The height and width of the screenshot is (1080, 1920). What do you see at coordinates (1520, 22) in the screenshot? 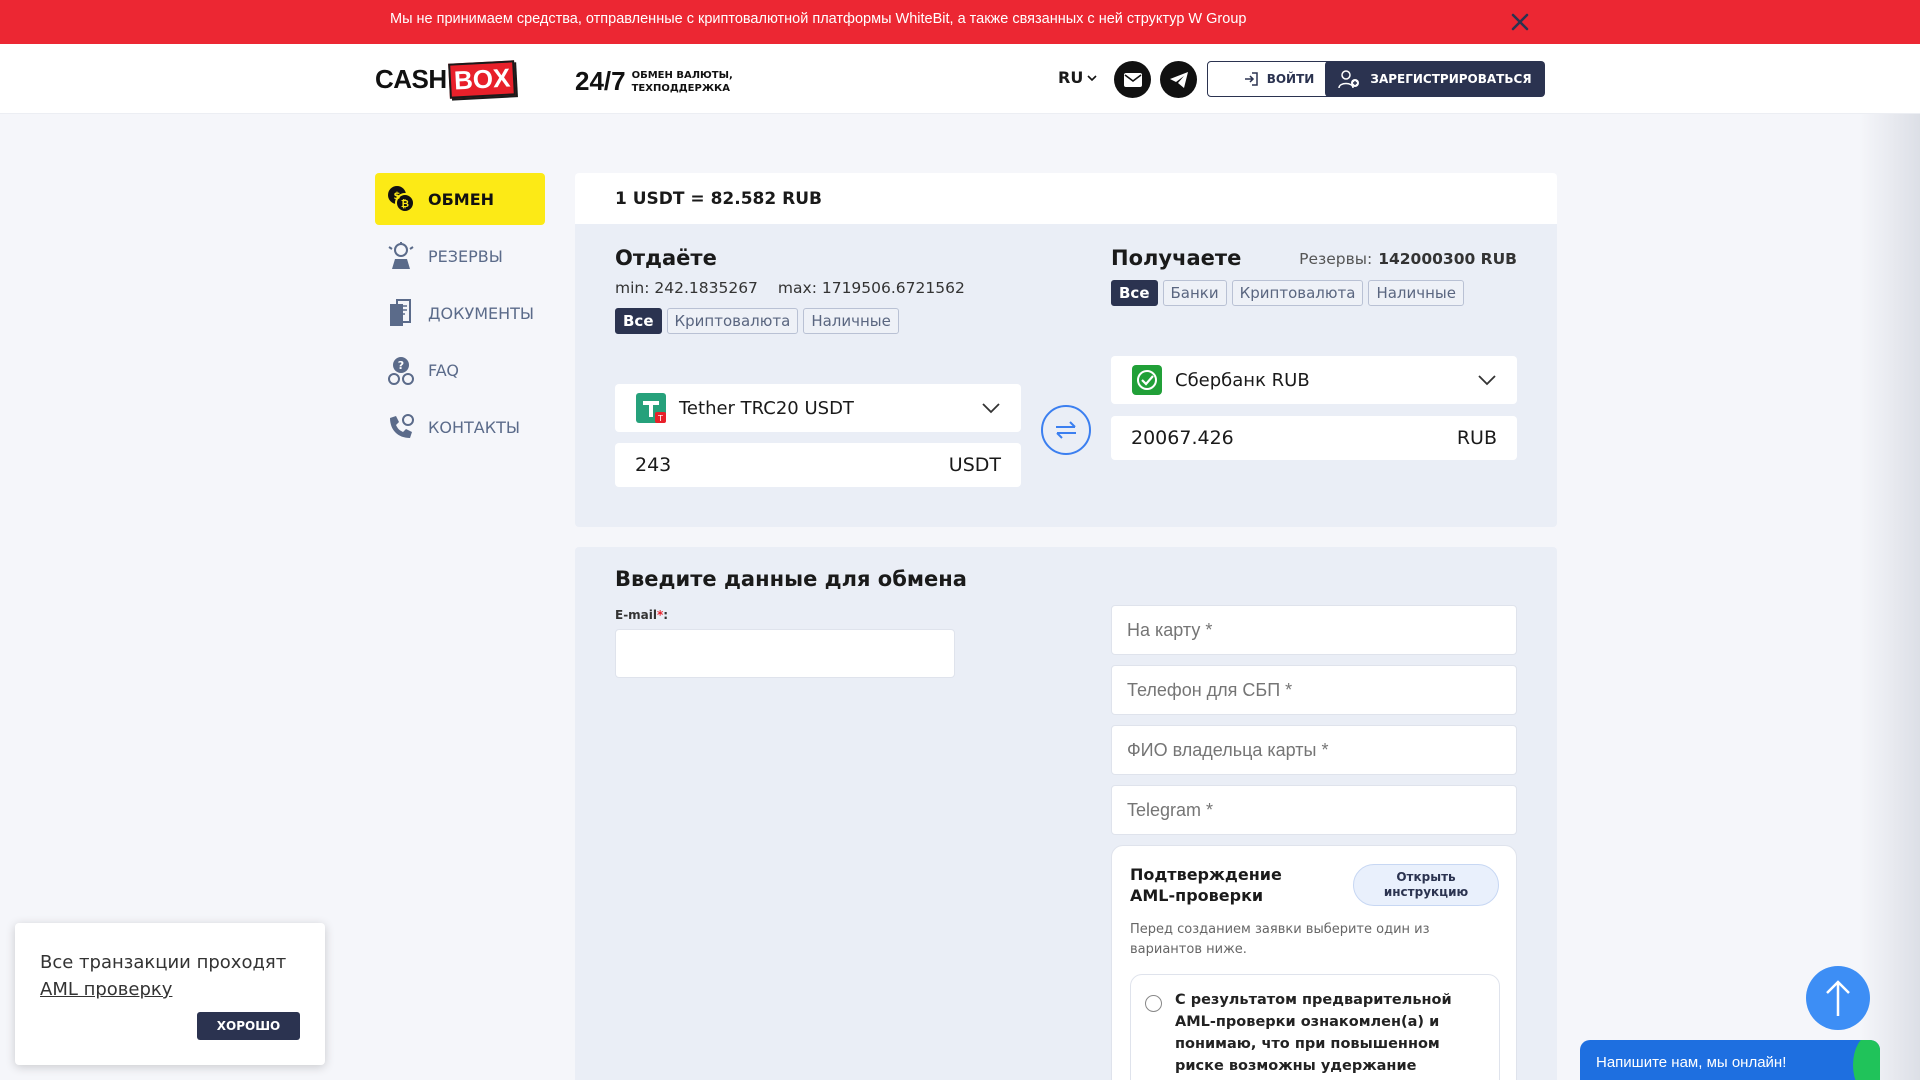
I see `close-icon` at bounding box center [1520, 22].